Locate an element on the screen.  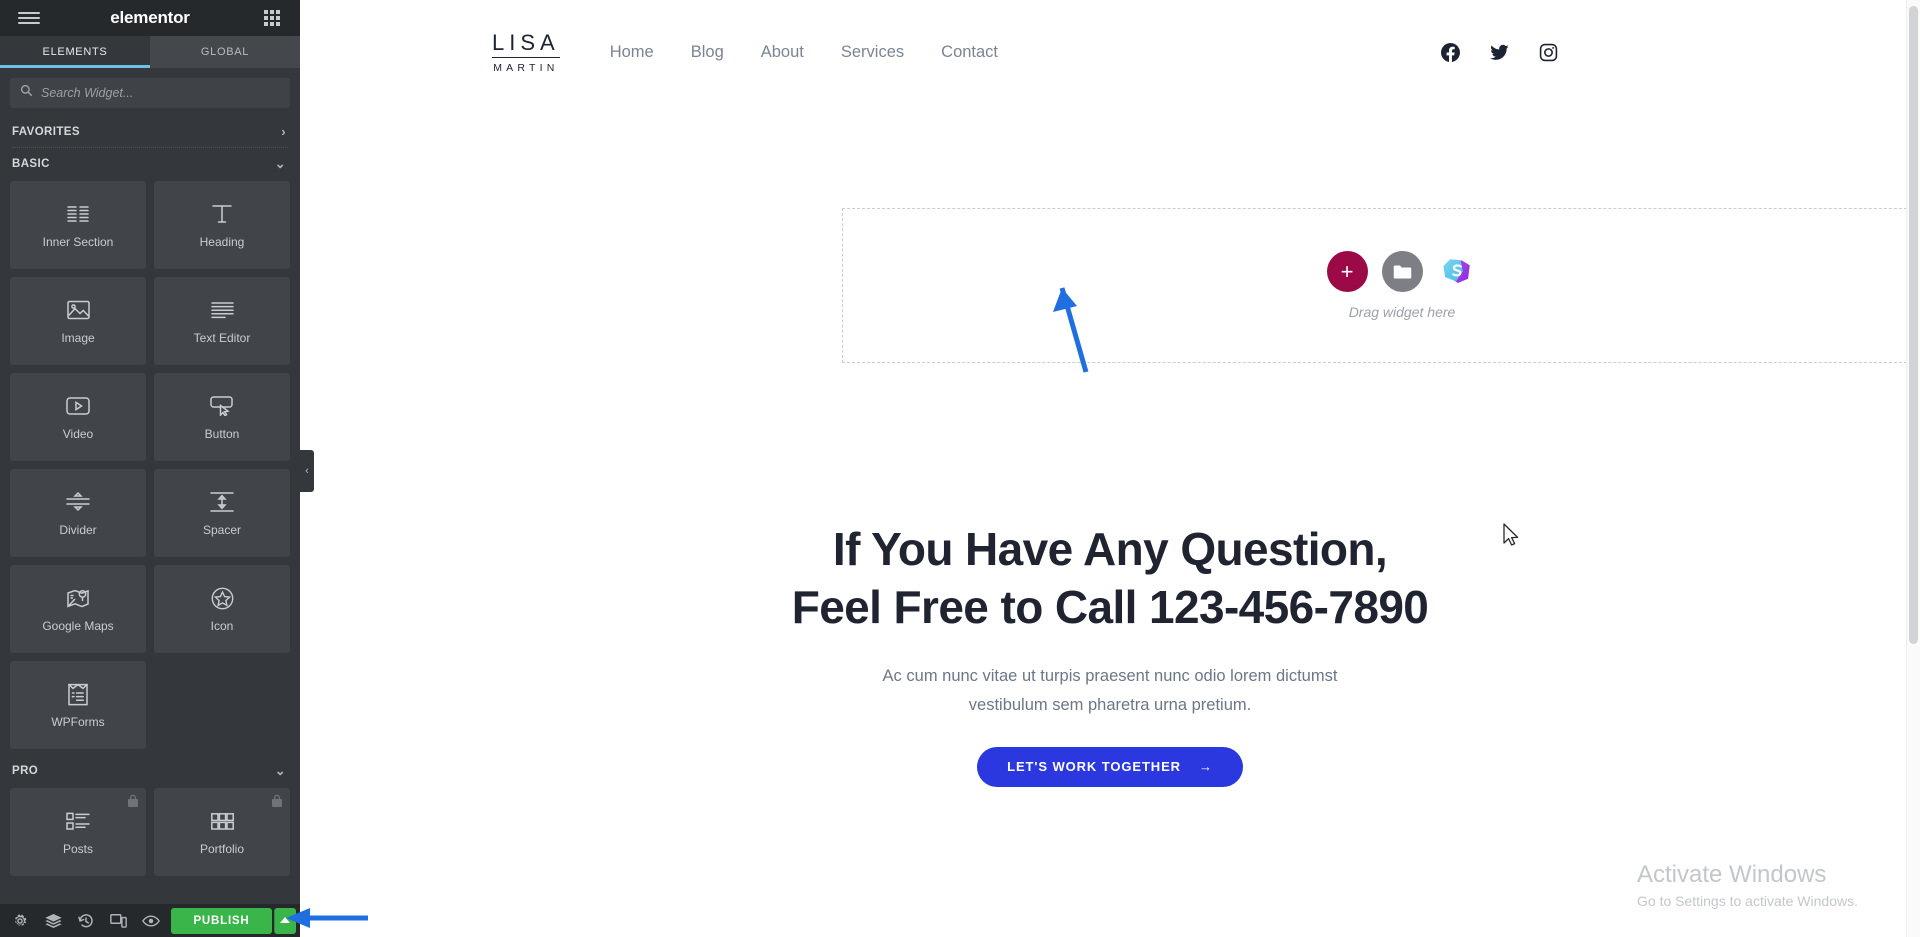
spacer-icon is located at coordinates (222, 502).